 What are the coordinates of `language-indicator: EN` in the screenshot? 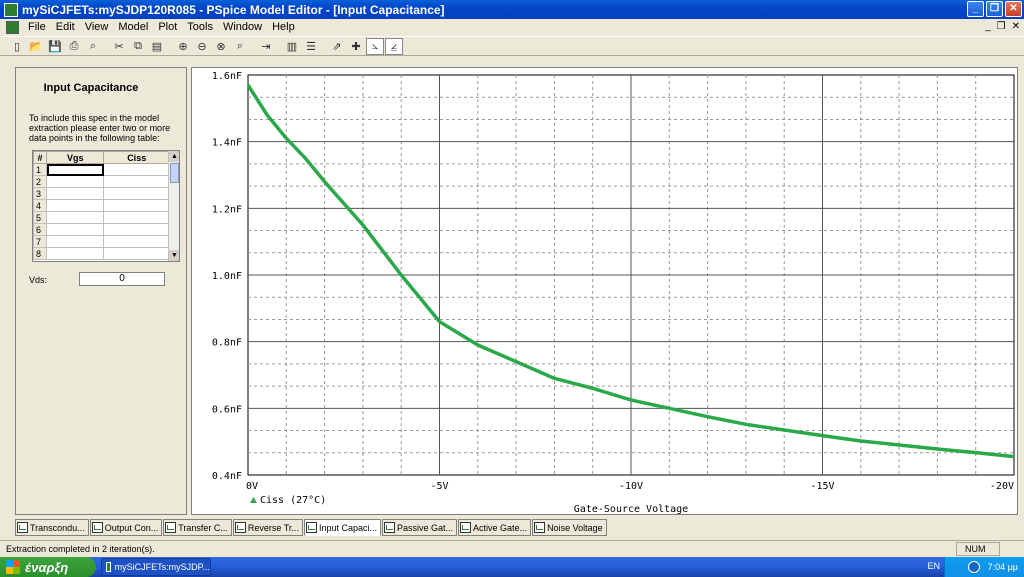 It's located at (933, 566).